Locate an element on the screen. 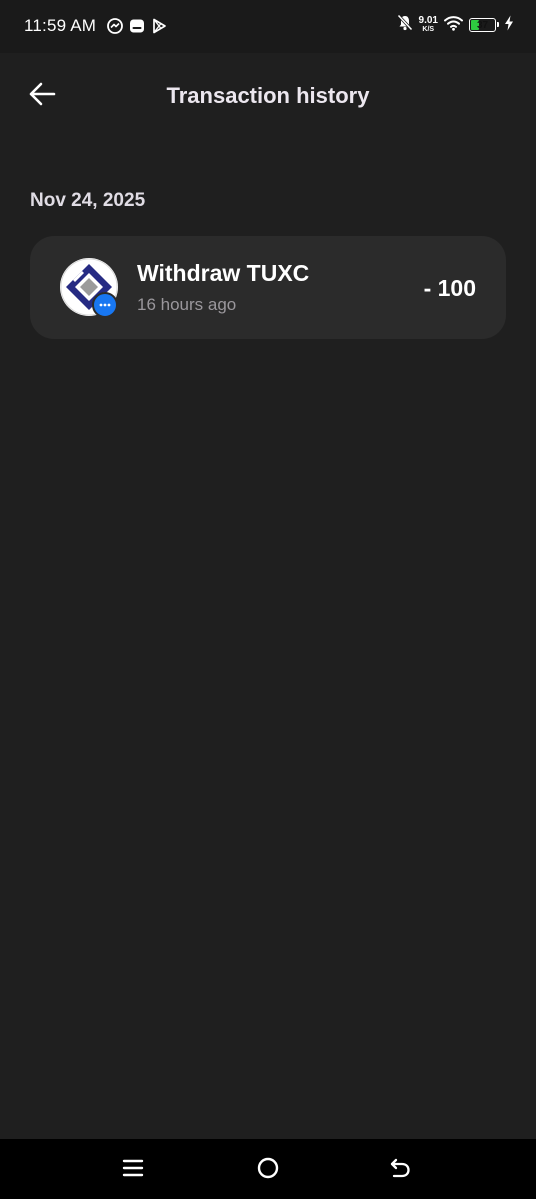 The image size is (536, 1199). menu-icon is located at coordinates (133, 1170).